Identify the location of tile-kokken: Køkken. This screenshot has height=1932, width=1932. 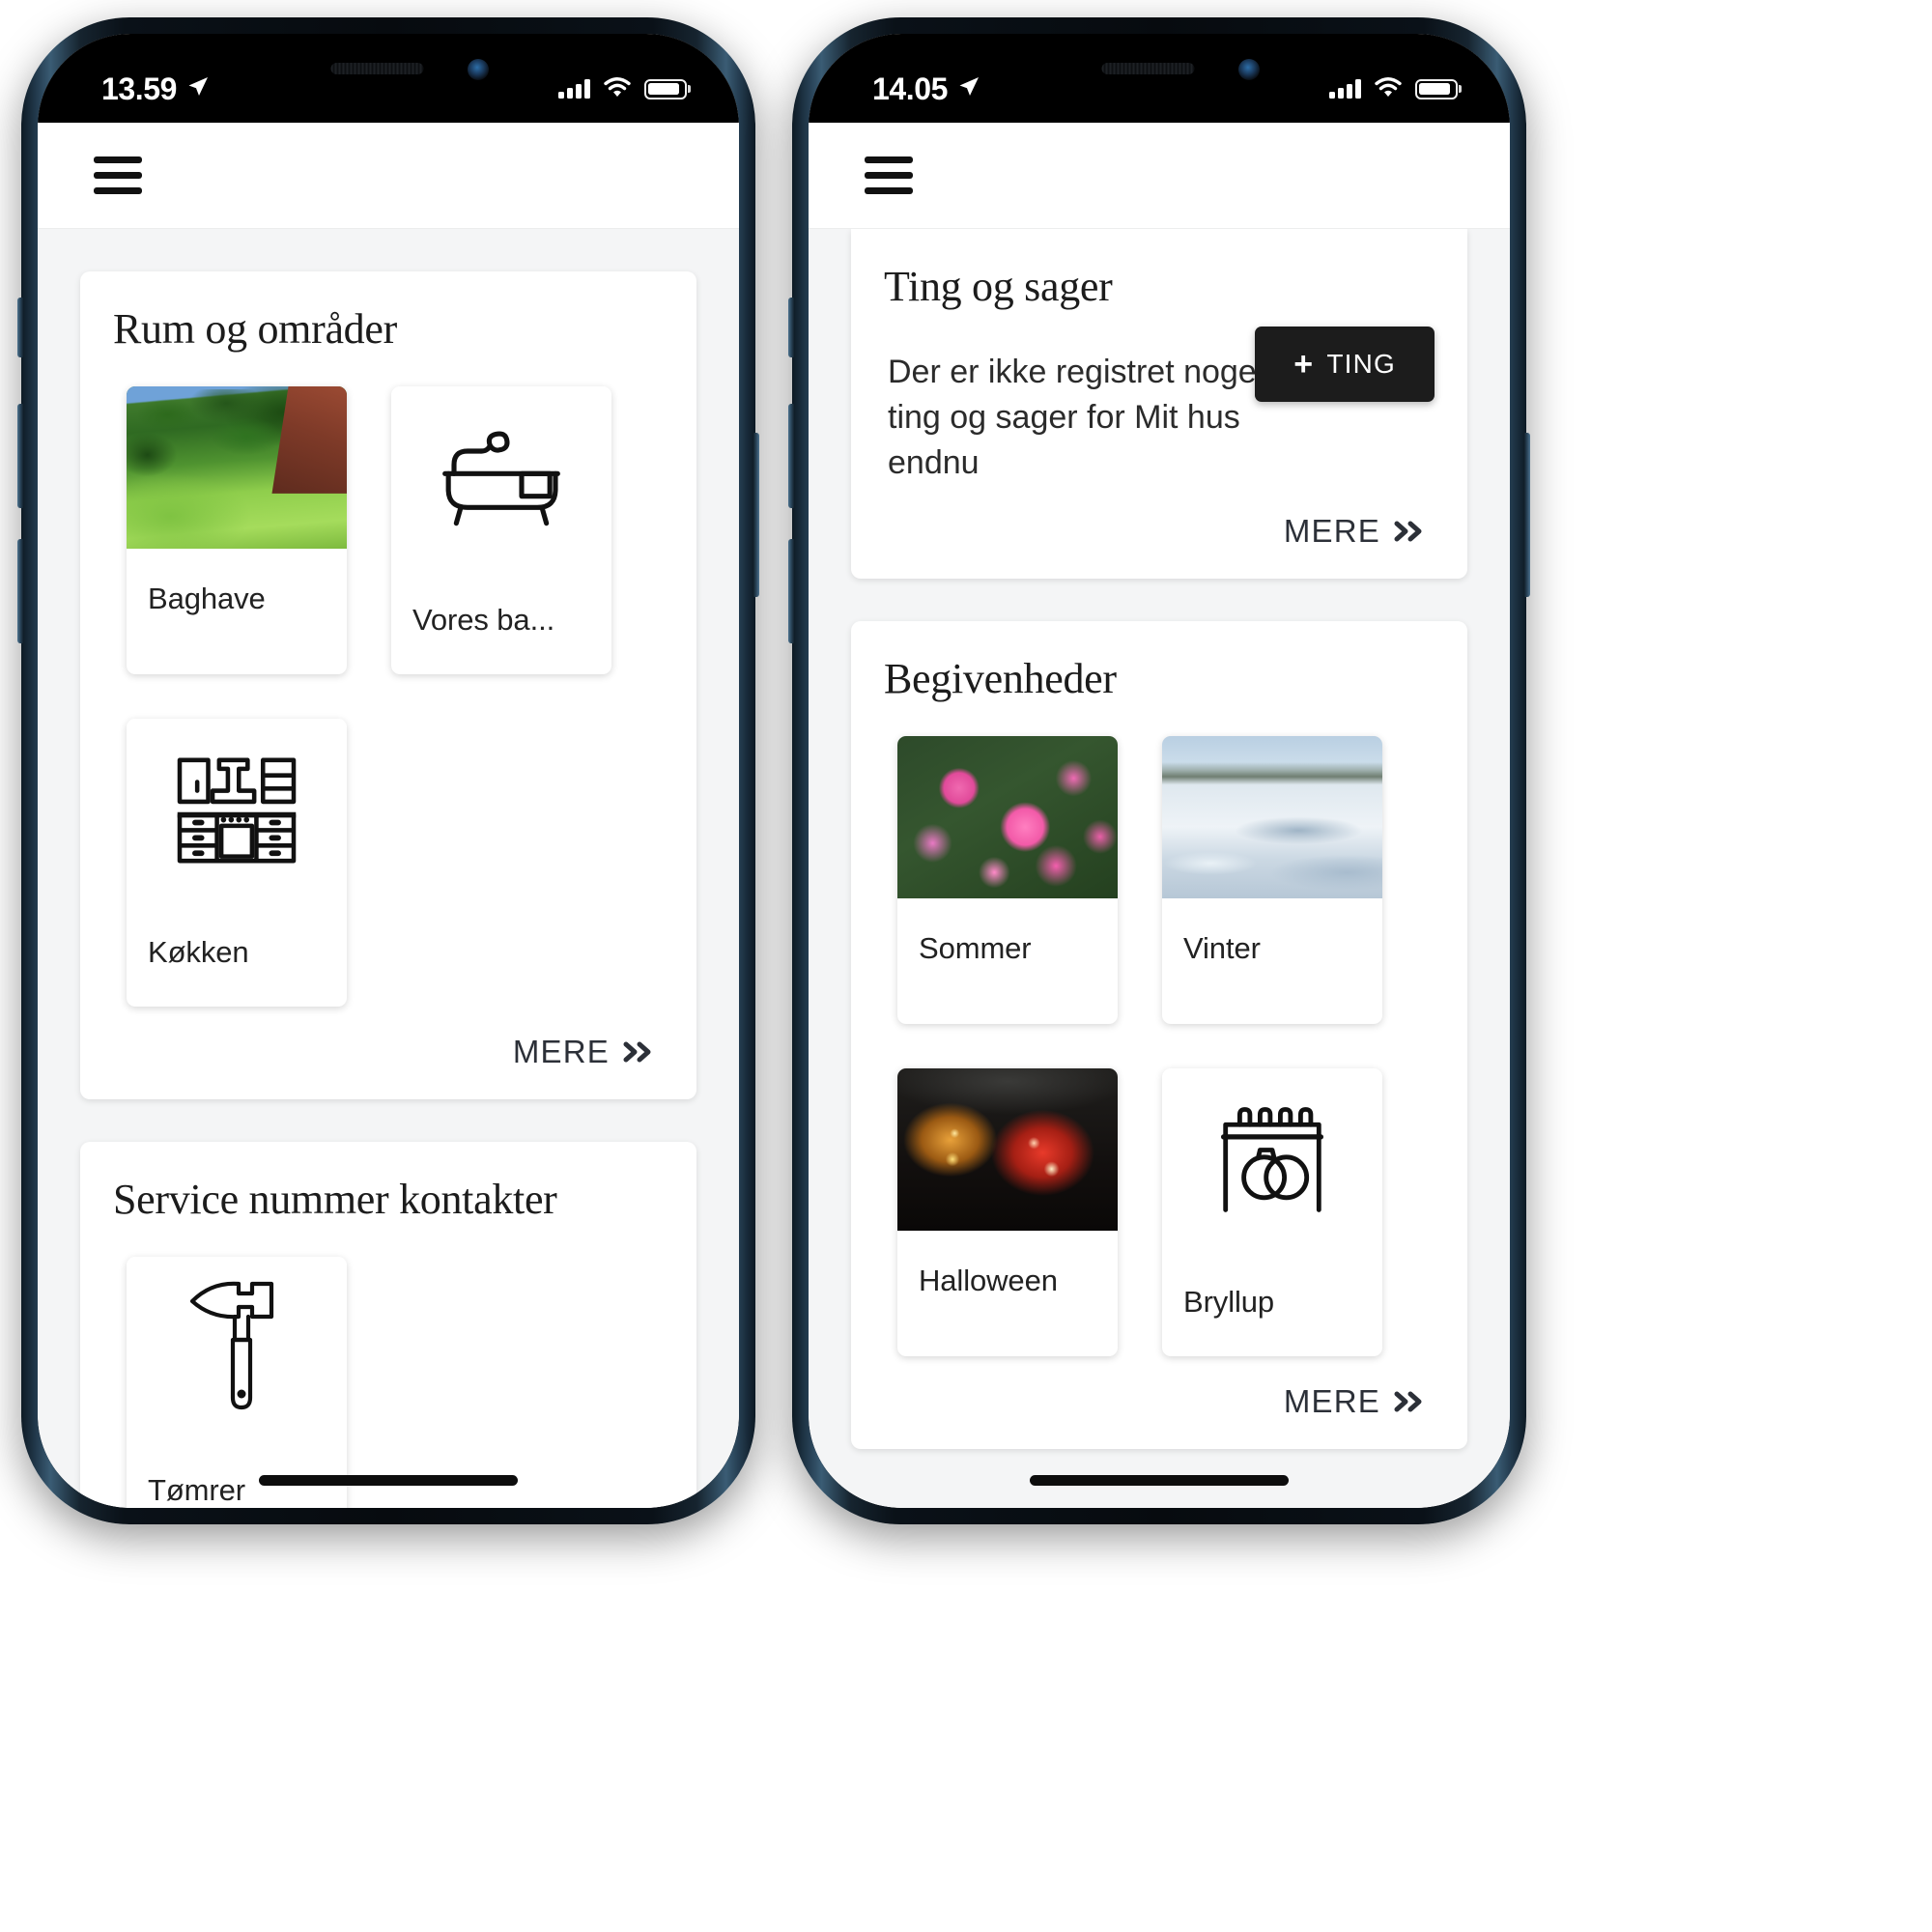
(237, 863).